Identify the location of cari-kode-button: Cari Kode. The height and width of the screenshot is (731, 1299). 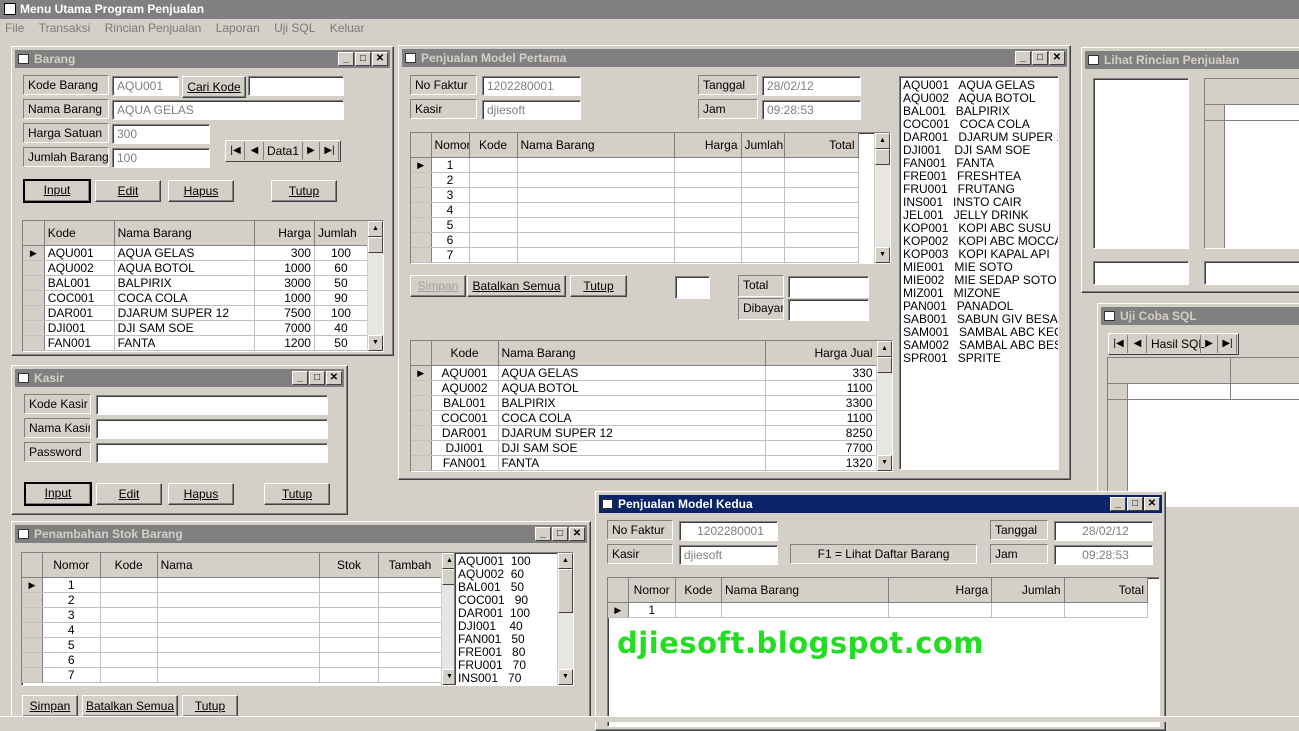
(214, 87).